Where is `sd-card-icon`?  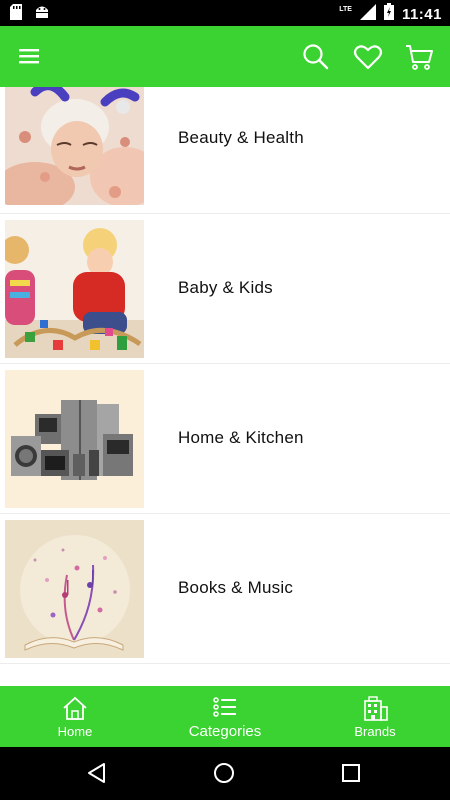 sd-card-icon is located at coordinates (16, 14).